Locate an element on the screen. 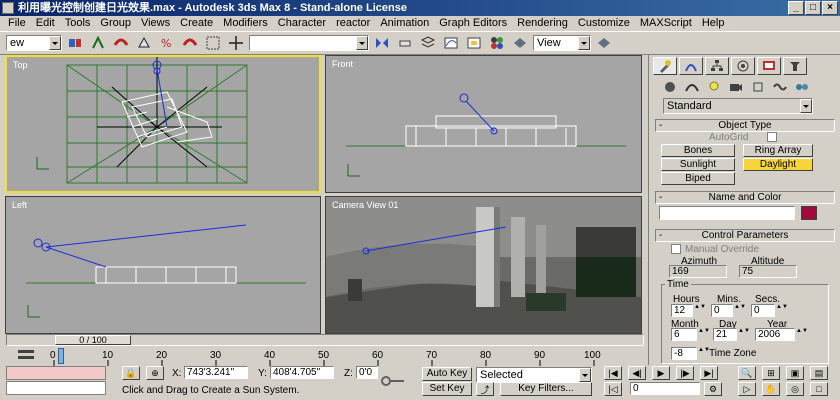 The image size is (840, 400). control-params-rollout-header: - Control Parameters is located at coordinates (745, 235).